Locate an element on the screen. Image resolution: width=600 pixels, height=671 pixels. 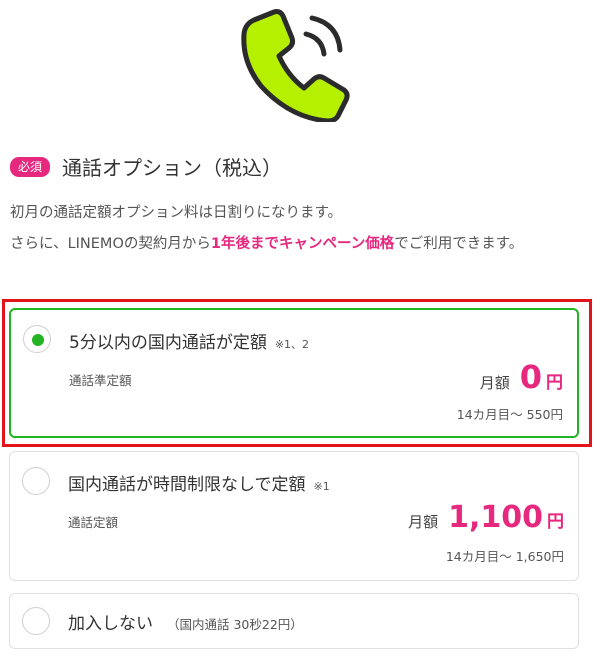
option-title: 5分以内の国内通話が定額 ※1、2 is located at coordinates (189, 340).